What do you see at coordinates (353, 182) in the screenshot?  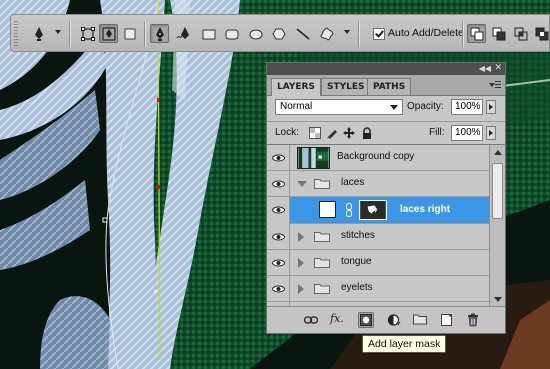 I see `layer-name: laces` at bounding box center [353, 182].